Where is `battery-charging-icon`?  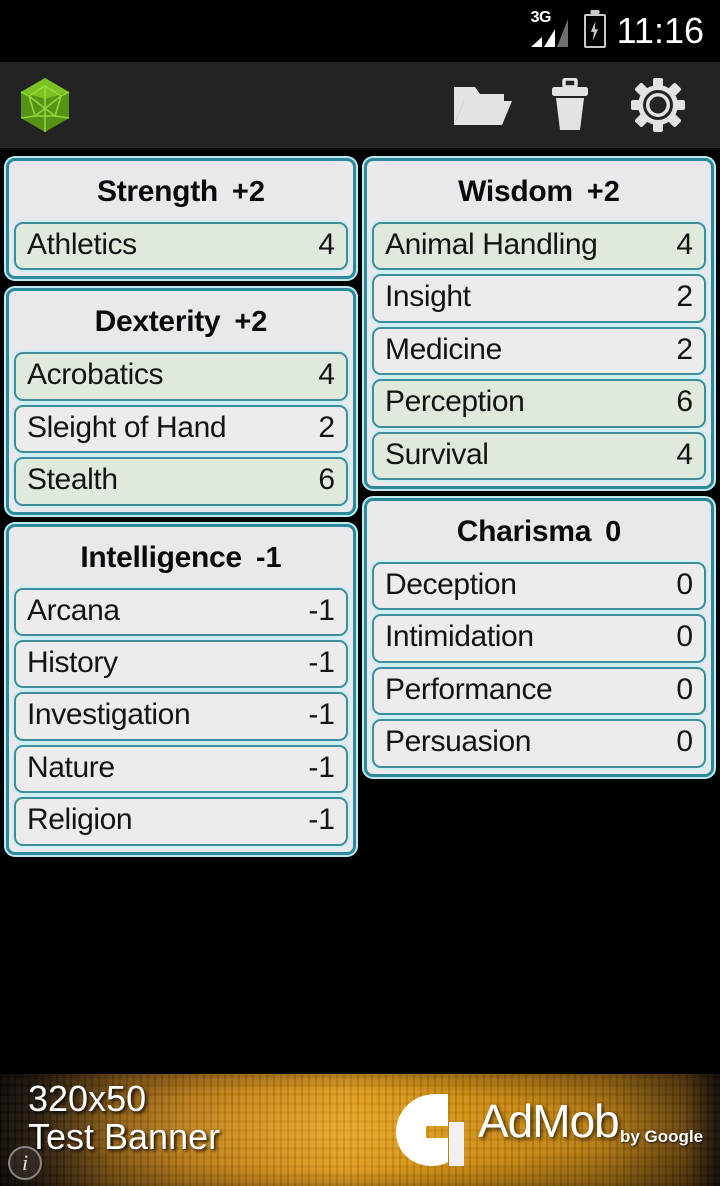 battery-charging-icon is located at coordinates (594, 31).